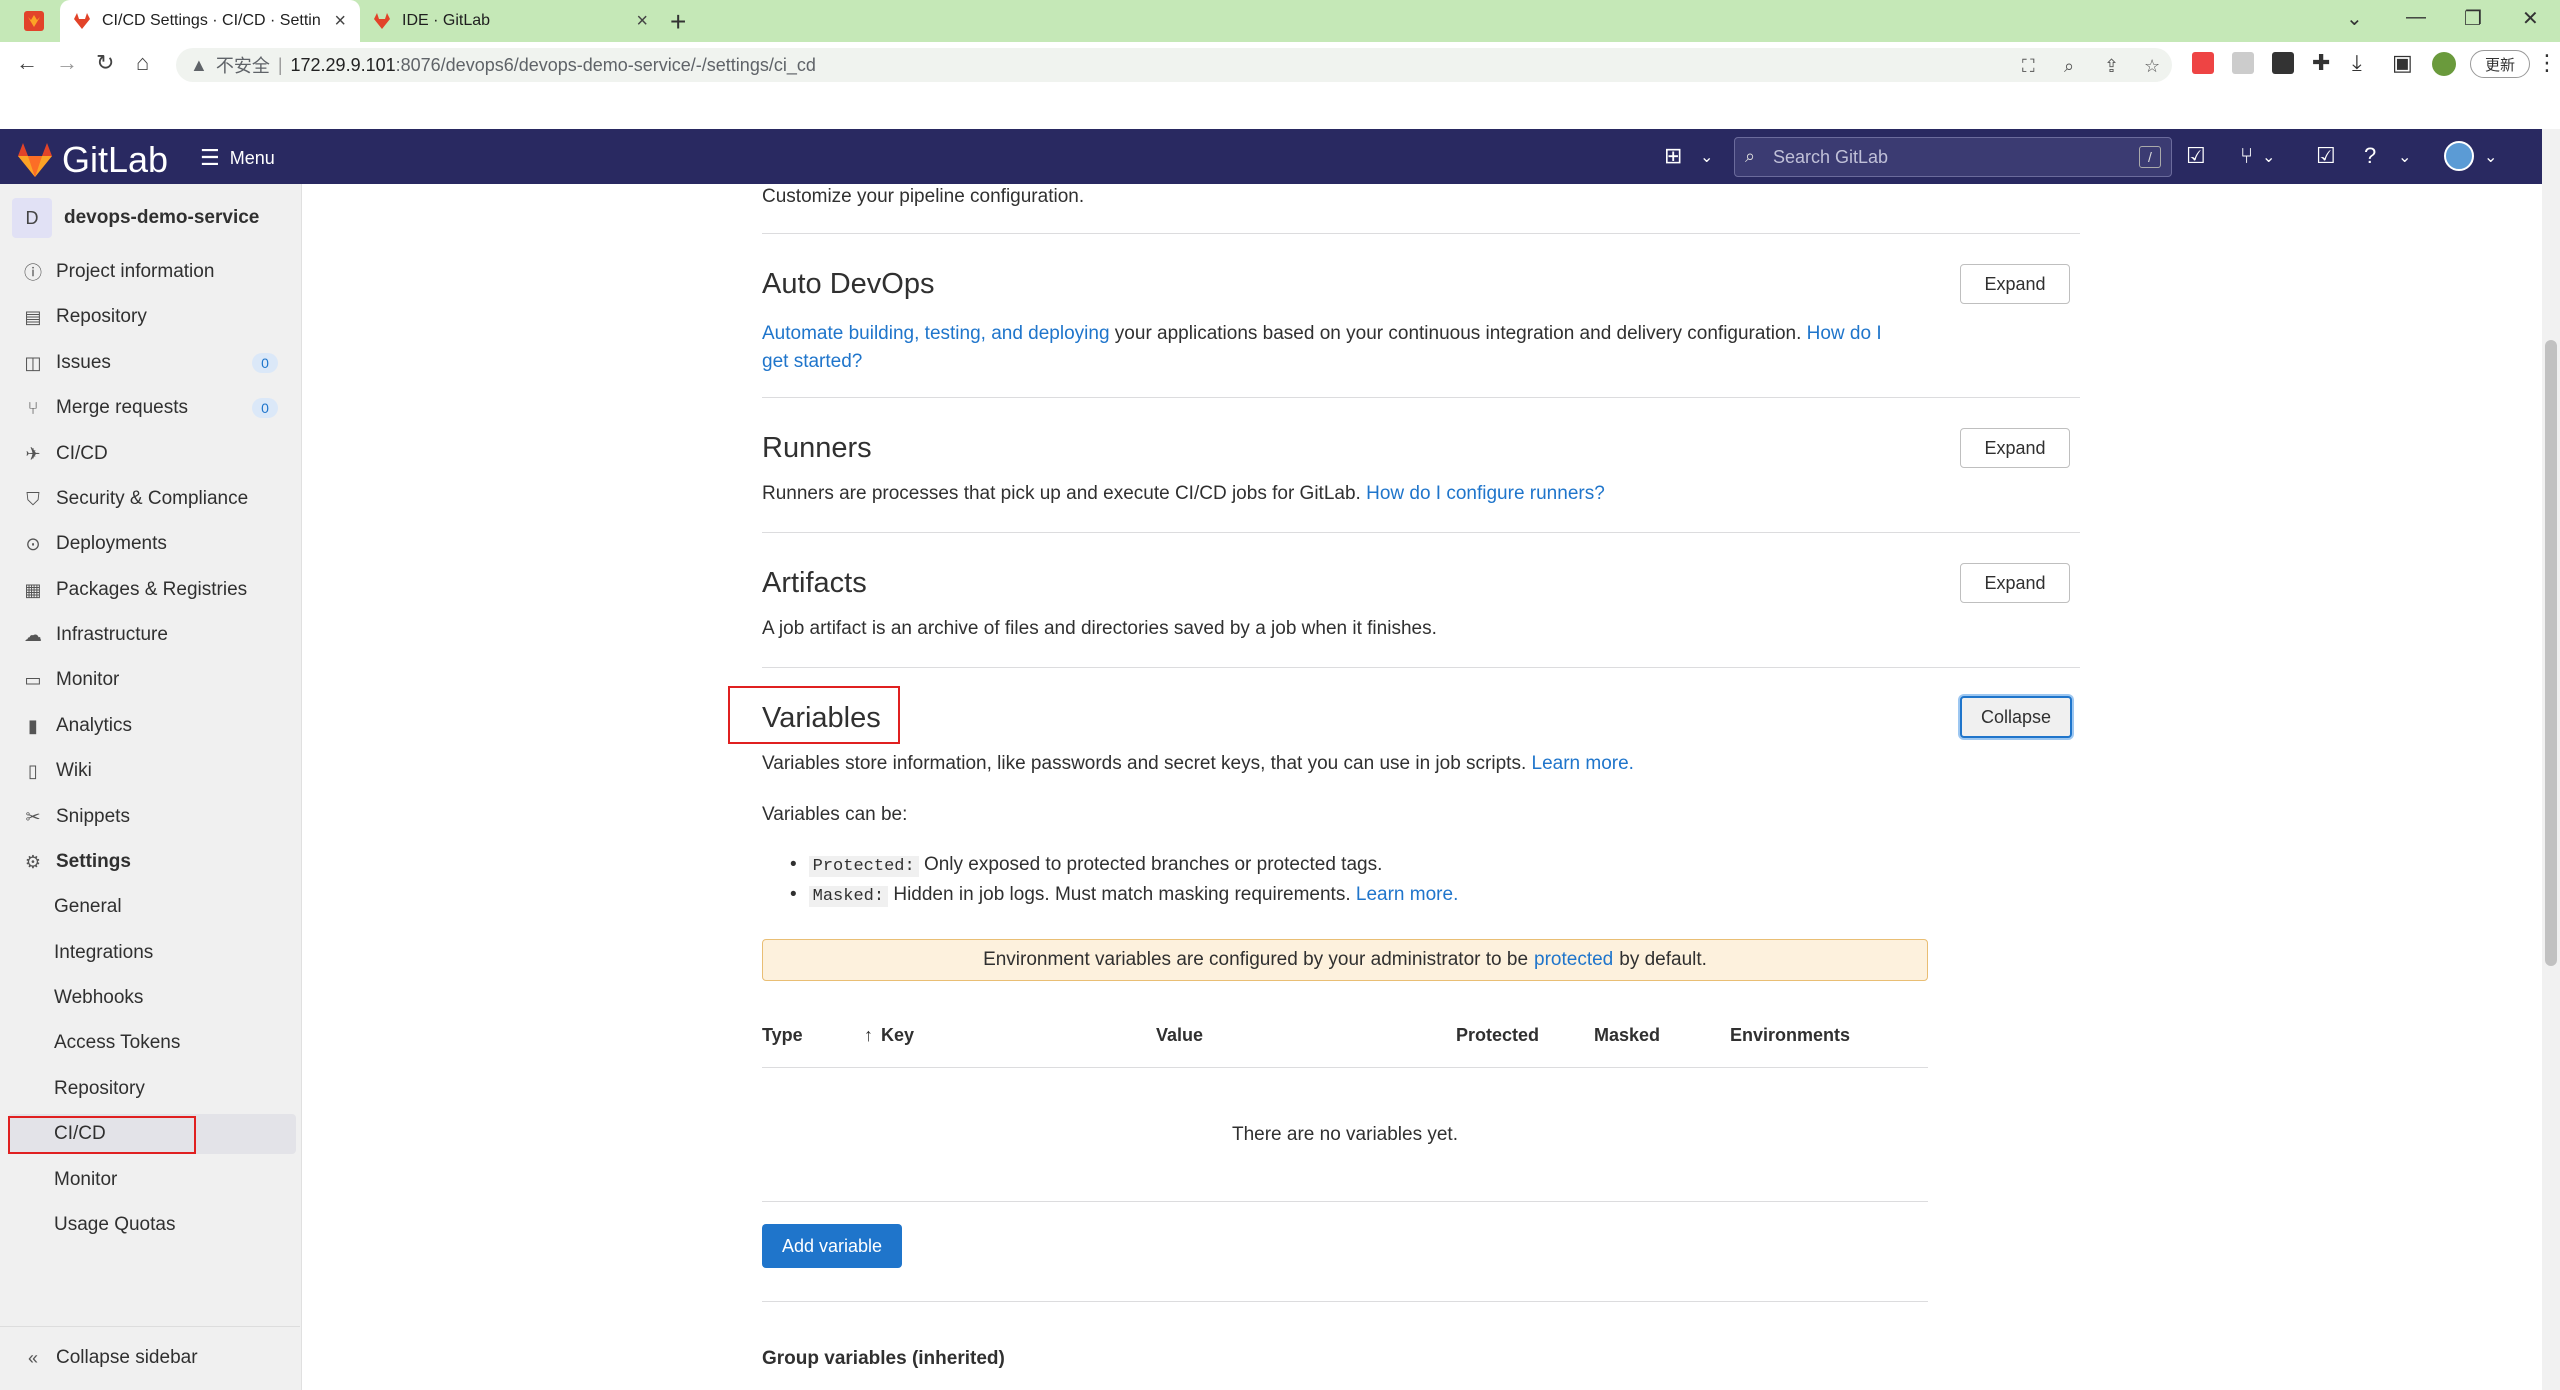 The width and height of the screenshot is (2560, 1390). Describe the element at coordinates (2444, 64) in the screenshot. I see `profile-avatar` at that location.